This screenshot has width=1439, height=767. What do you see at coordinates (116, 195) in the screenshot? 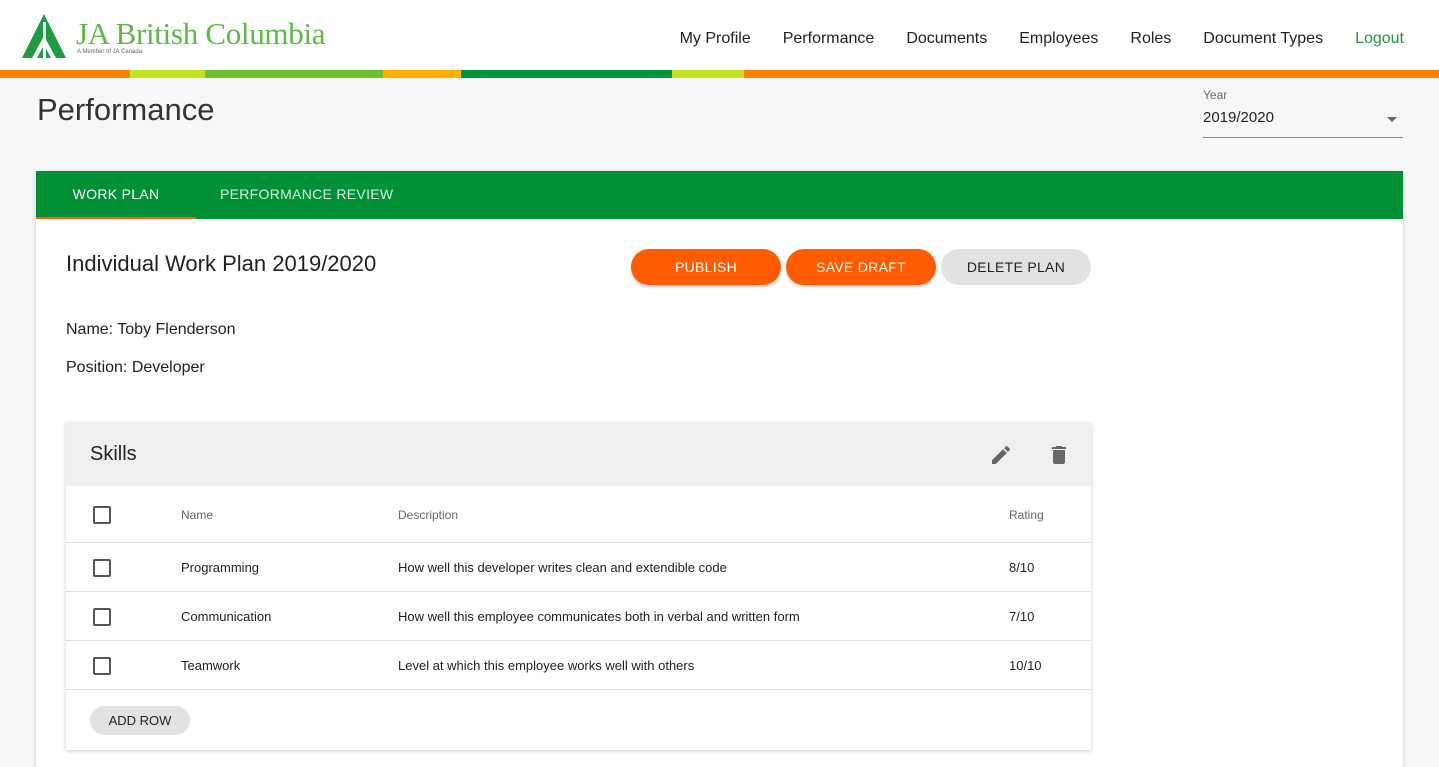
I see `tab-work-plan: WORK PLAN` at bounding box center [116, 195].